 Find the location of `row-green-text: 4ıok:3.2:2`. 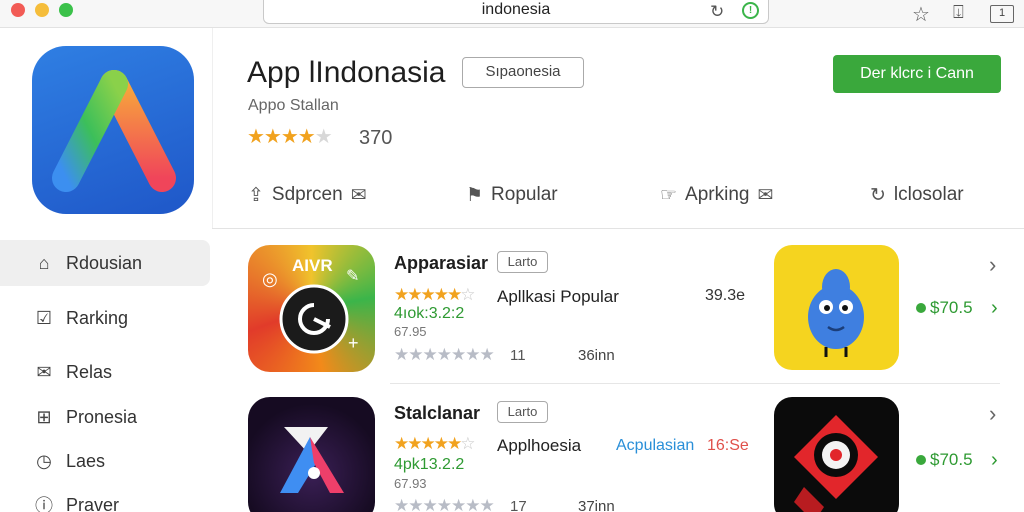

row-green-text: 4ıok:3.2:2 is located at coordinates (429, 313).